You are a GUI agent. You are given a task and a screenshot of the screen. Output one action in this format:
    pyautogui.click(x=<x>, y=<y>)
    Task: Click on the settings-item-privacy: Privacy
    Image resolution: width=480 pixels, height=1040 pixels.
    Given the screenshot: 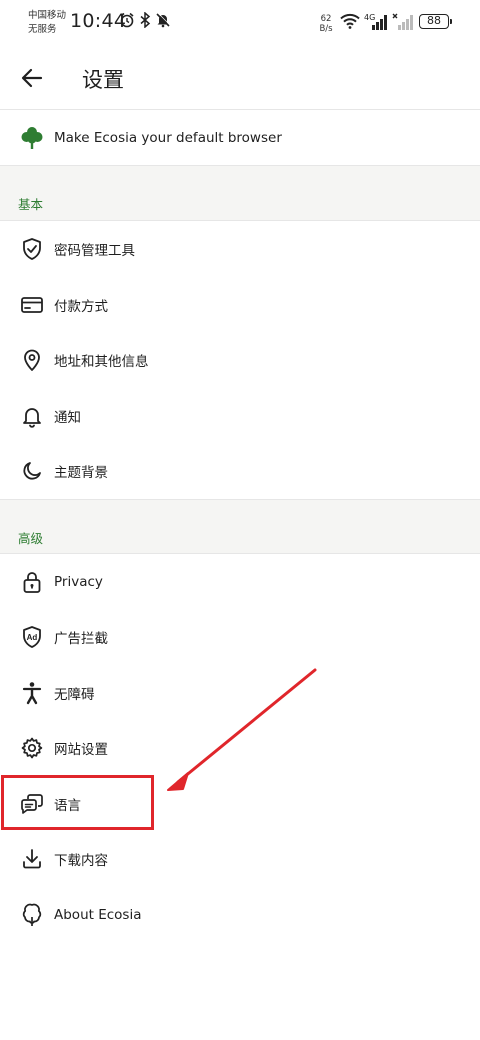 What is the action you would take?
    pyautogui.click(x=240, y=581)
    